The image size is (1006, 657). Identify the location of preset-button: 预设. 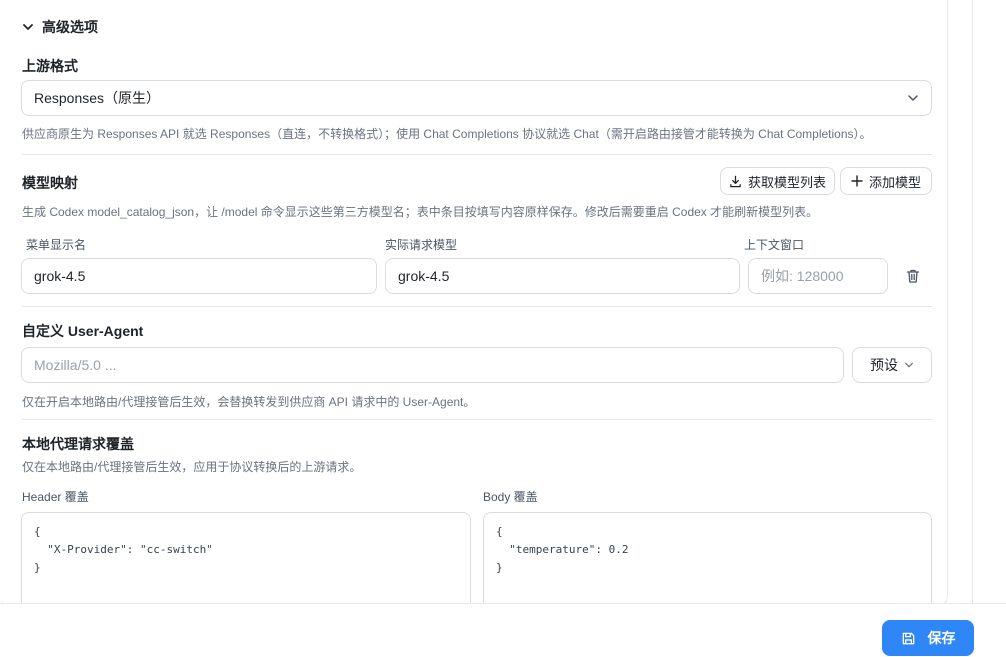
(892, 365).